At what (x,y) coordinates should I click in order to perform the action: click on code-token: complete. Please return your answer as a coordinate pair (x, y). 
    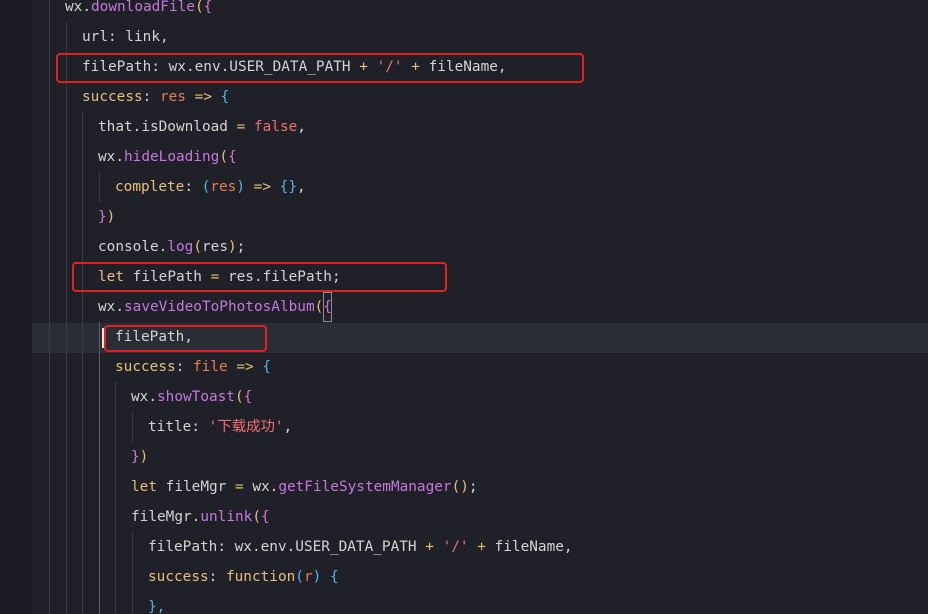
    Looking at the image, I should click on (150, 187).